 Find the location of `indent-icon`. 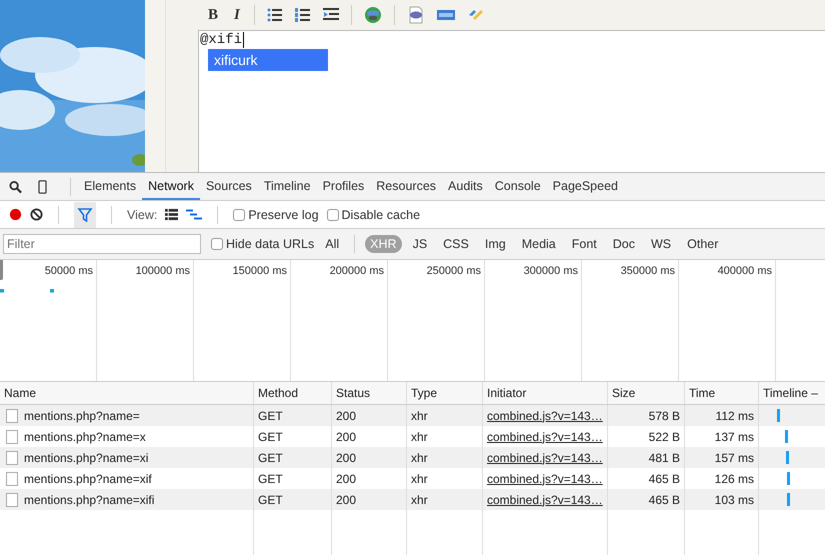

indent-icon is located at coordinates (330, 15).